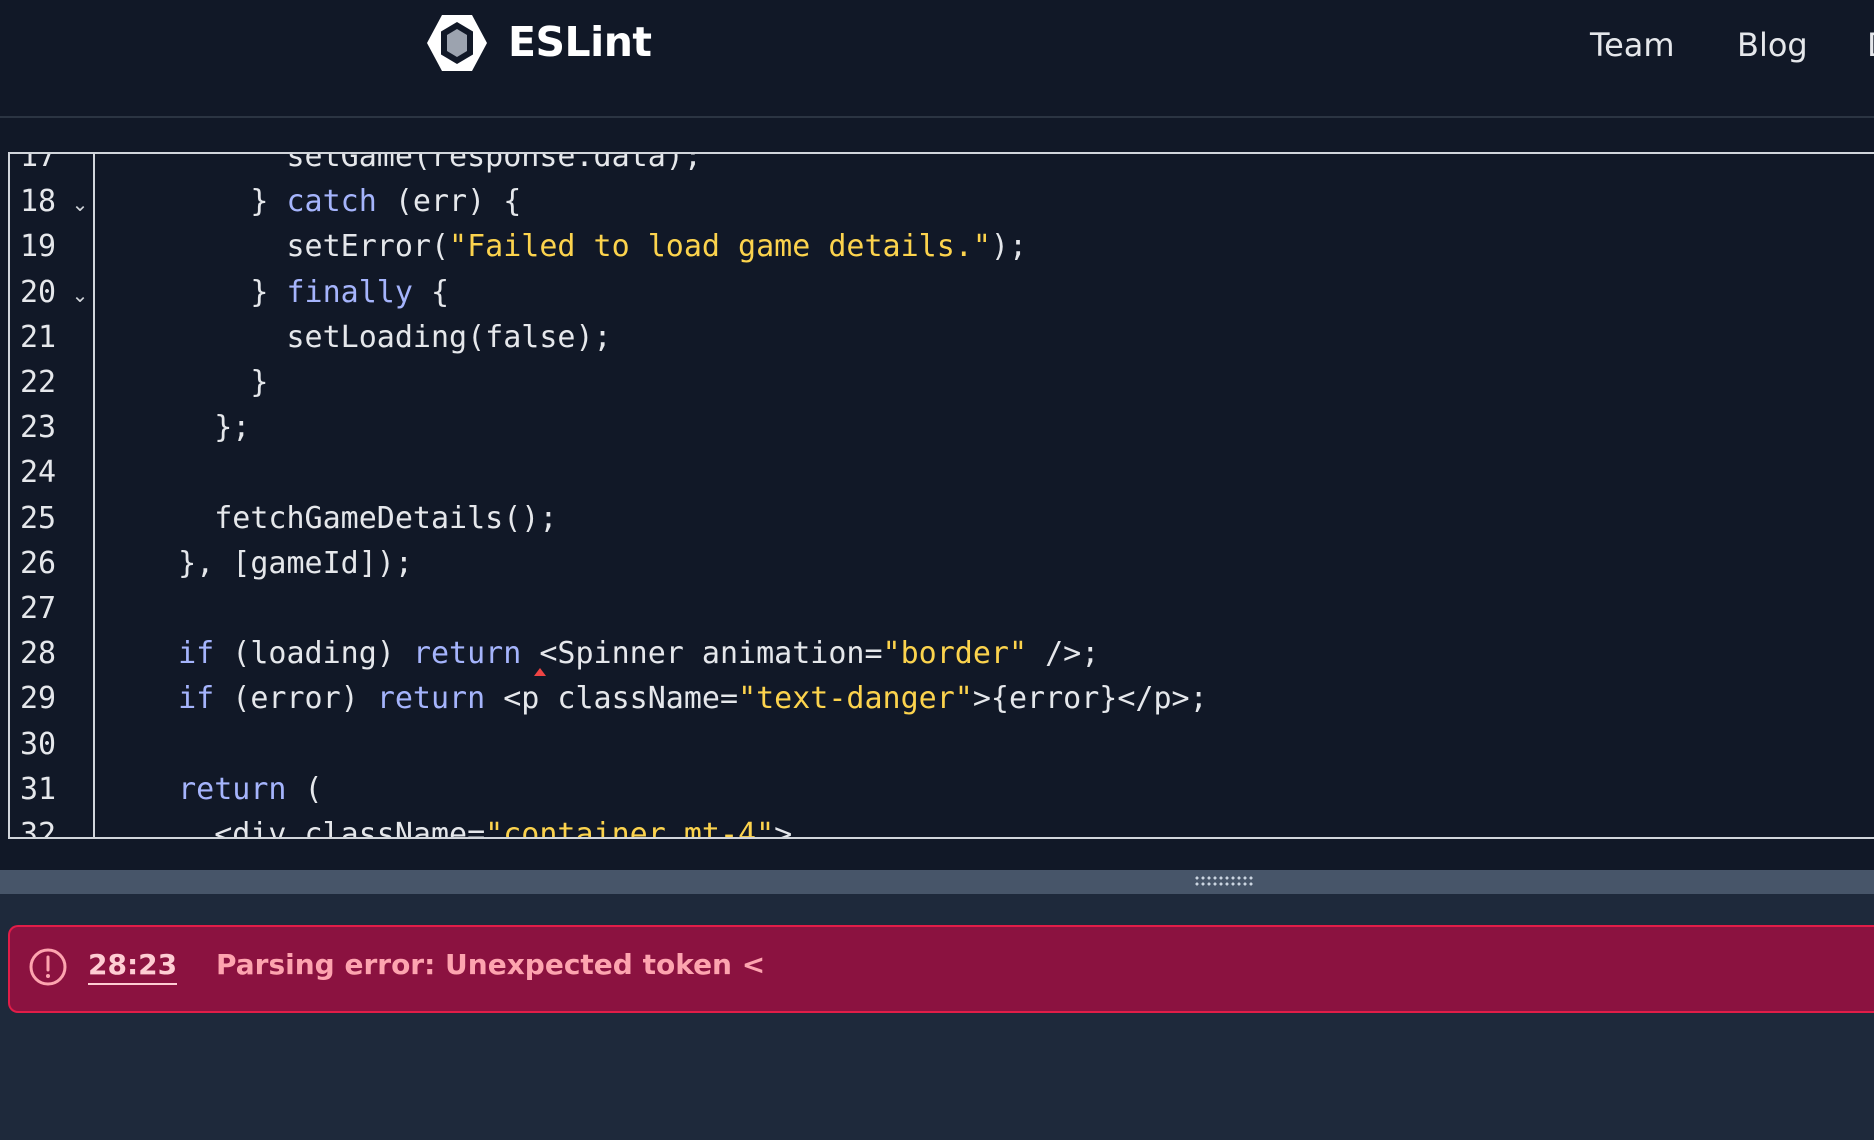  Describe the element at coordinates (38, 563) in the screenshot. I see `line-number: 26` at that location.